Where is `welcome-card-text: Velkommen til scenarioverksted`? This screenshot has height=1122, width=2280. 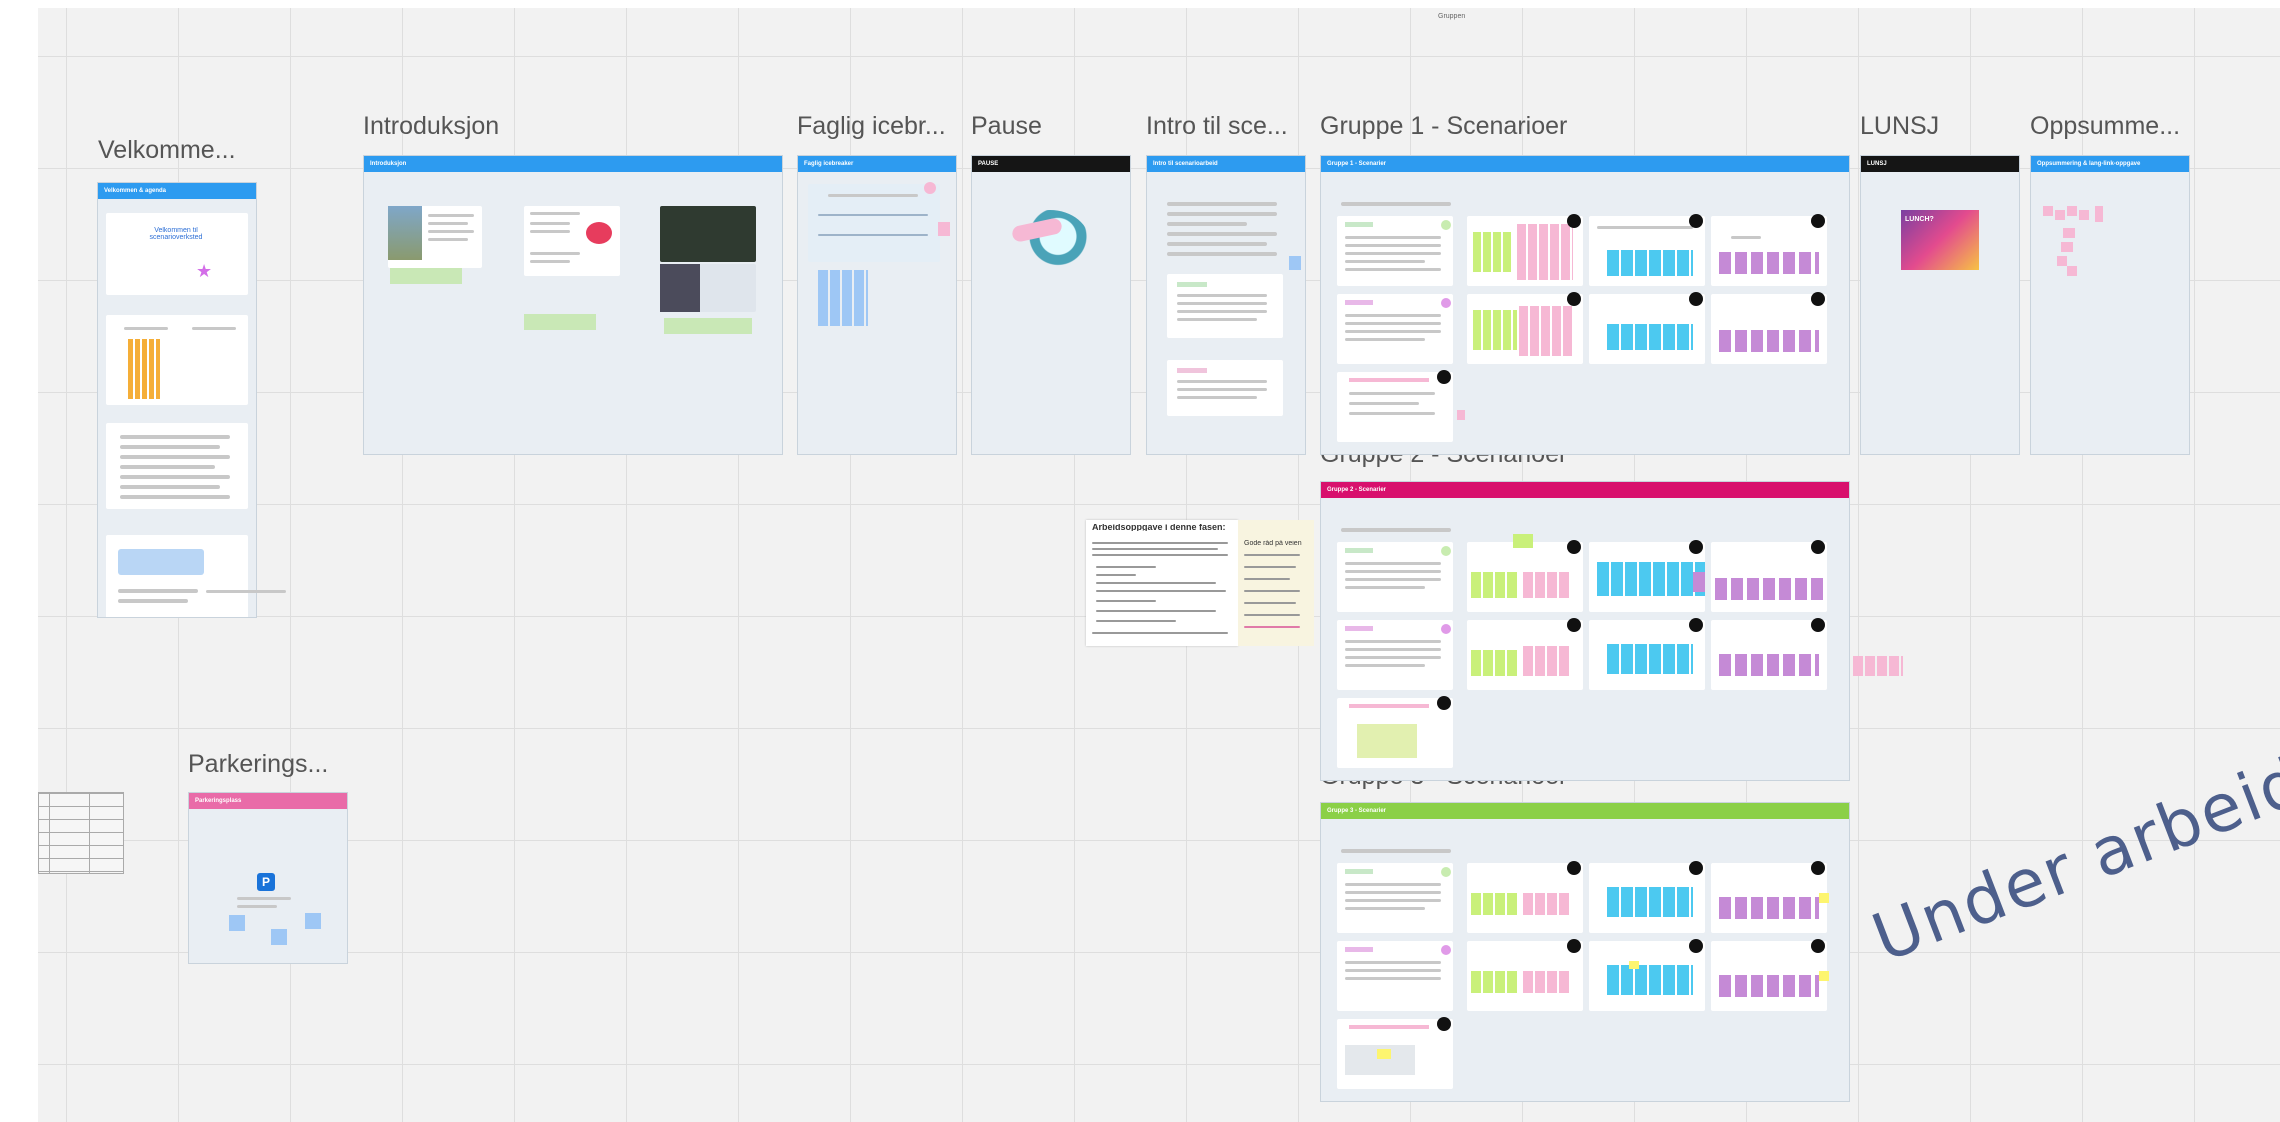 welcome-card-text: Velkommen til scenarioverksted is located at coordinates (176, 234).